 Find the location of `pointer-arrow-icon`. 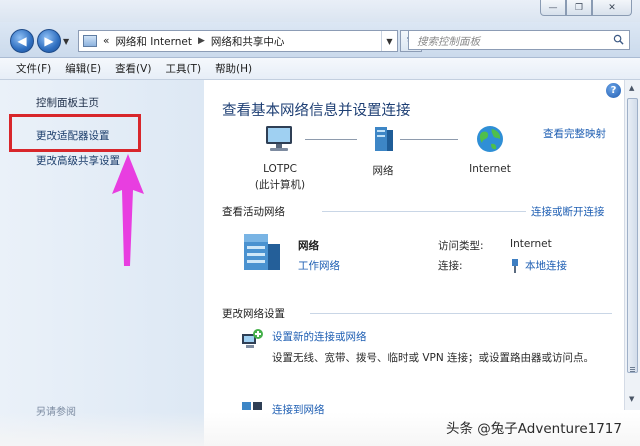

pointer-arrow-icon is located at coordinates (128, 210).